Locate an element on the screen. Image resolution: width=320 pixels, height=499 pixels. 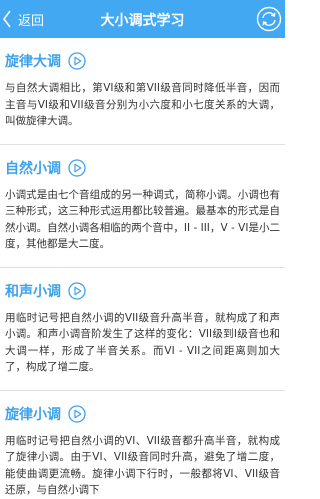
page-title: 大小调式学习 is located at coordinates (142, 21).